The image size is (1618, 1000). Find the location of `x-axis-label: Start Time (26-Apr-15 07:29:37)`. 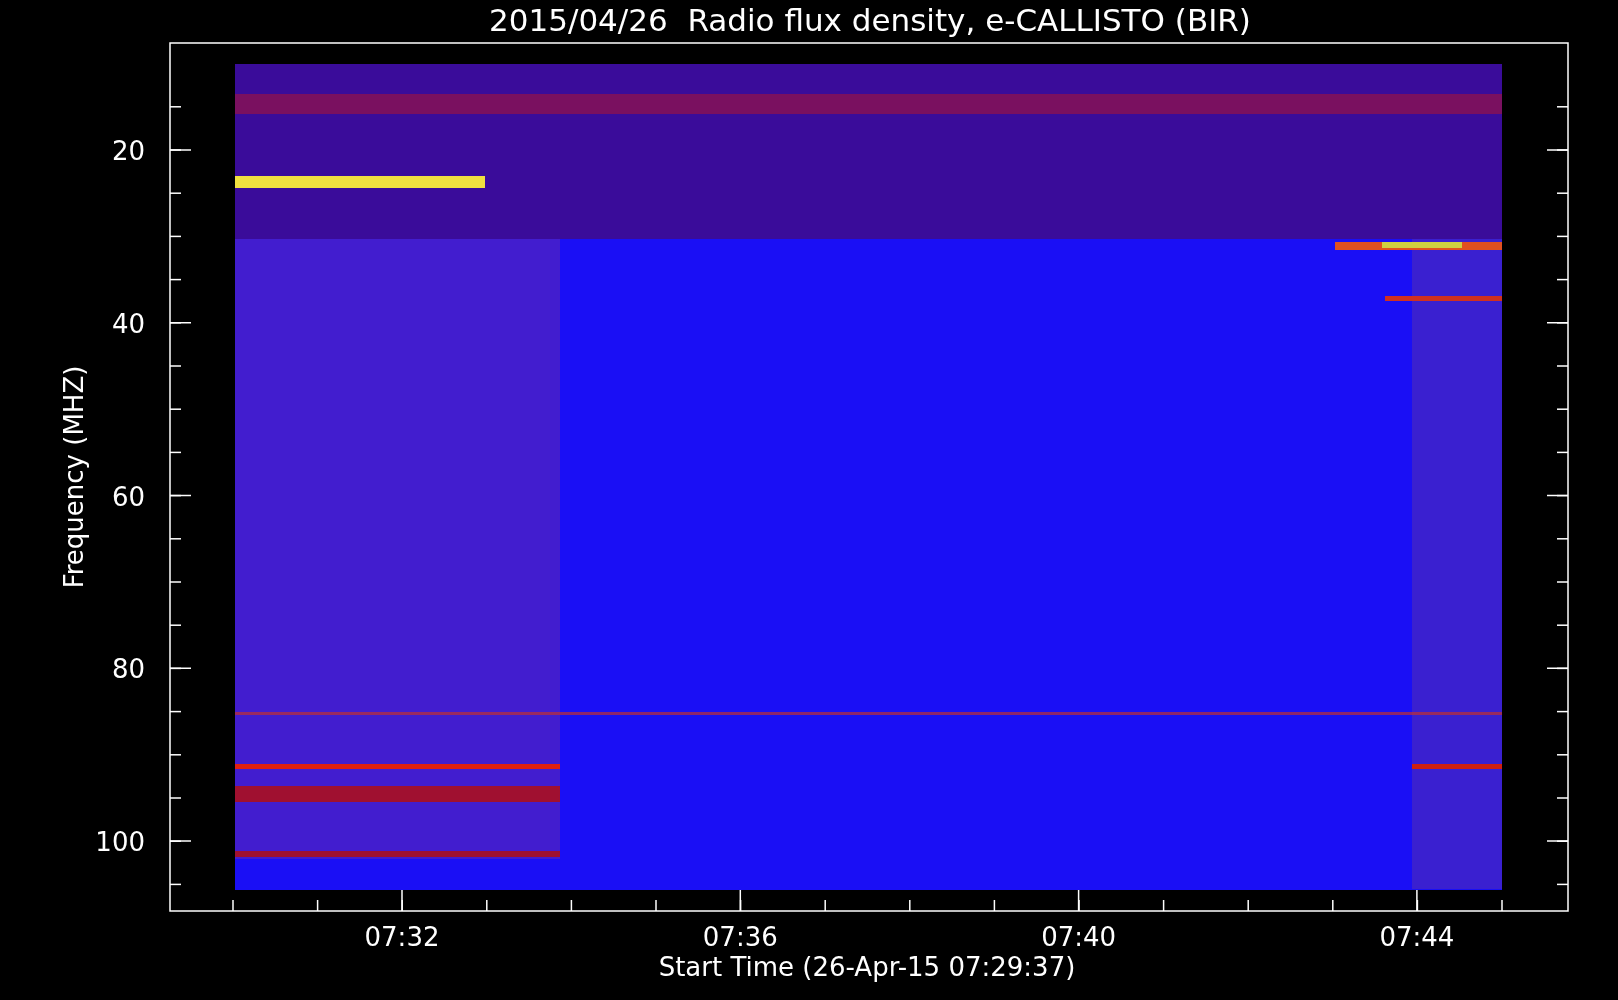

x-axis-label: Start Time (26-Apr-15 07:29:37) is located at coordinates (867, 967).